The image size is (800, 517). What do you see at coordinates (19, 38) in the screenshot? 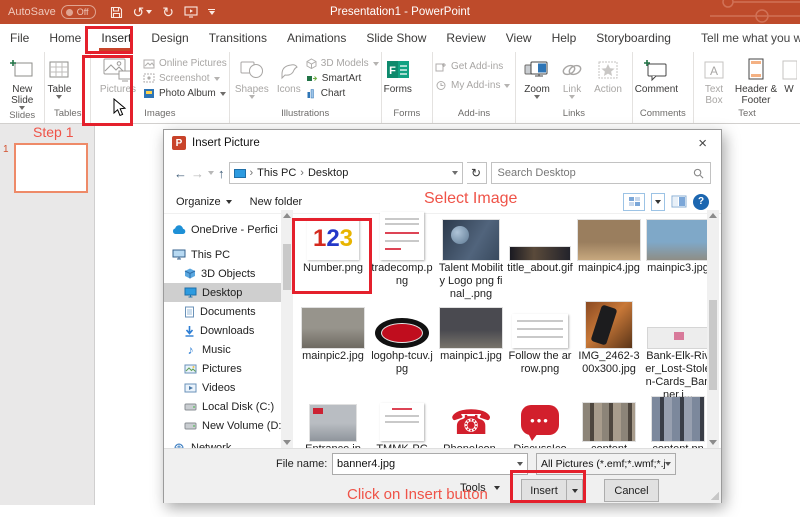
I see `tab-file: File` at bounding box center [19, 38].